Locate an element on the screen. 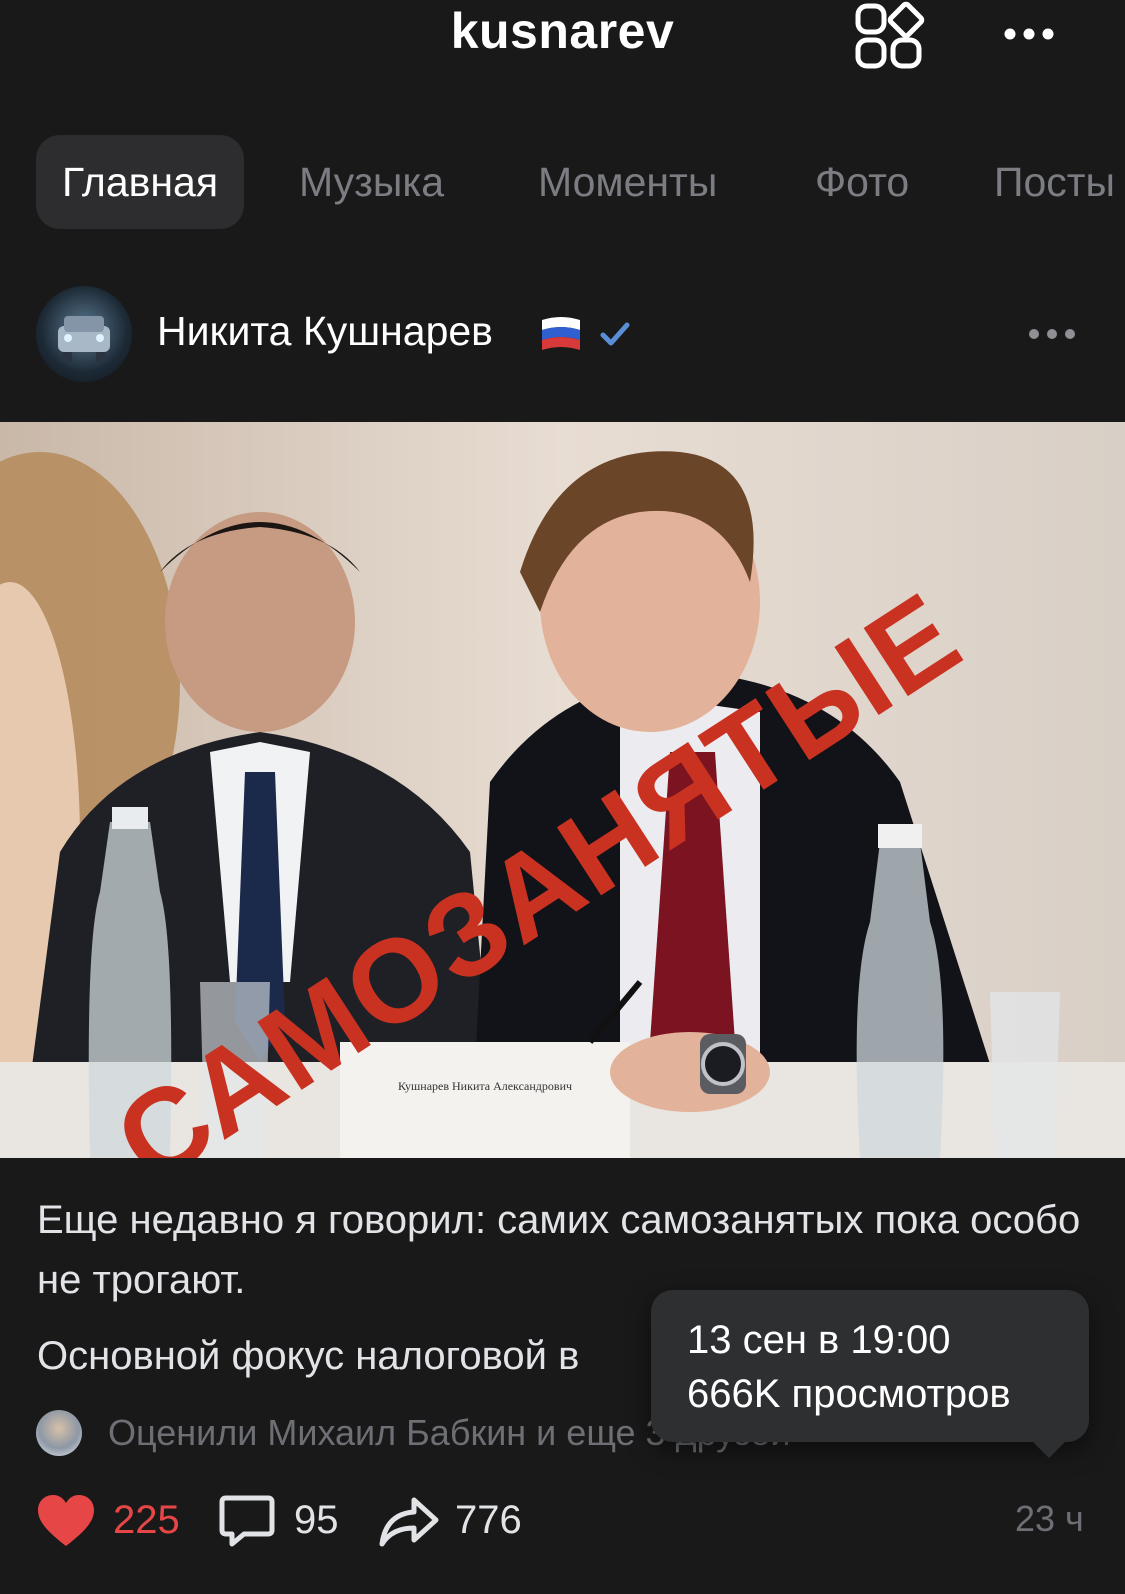 This screenshot has height=1594, width=1125. share-arrow-icon is located at coordinates (409, 1524).